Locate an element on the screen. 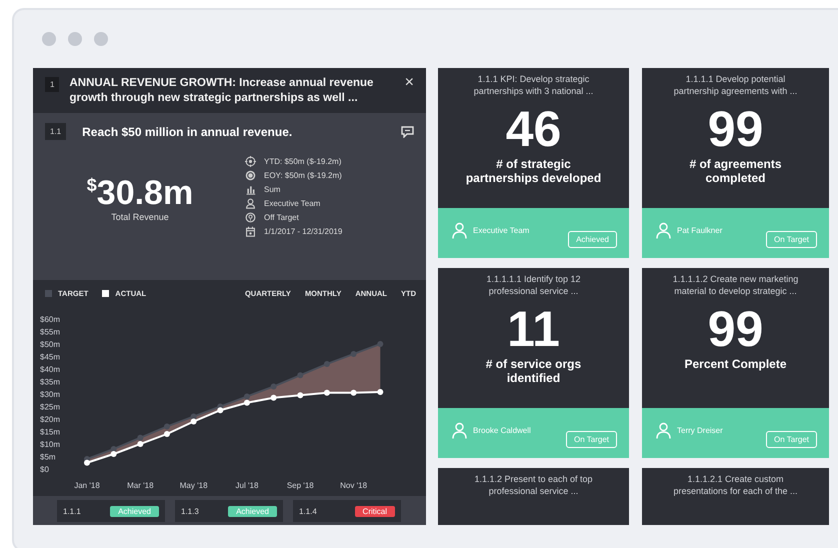 This screenshot has height=548, width=838. axis-label: Nov '18 is located at coordinates (354, 485).